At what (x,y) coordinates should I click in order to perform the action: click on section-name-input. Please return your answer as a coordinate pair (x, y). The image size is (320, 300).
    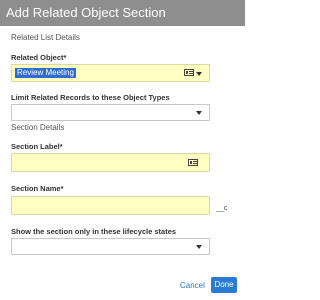
    Looking at the image, I should click on (110, 205).